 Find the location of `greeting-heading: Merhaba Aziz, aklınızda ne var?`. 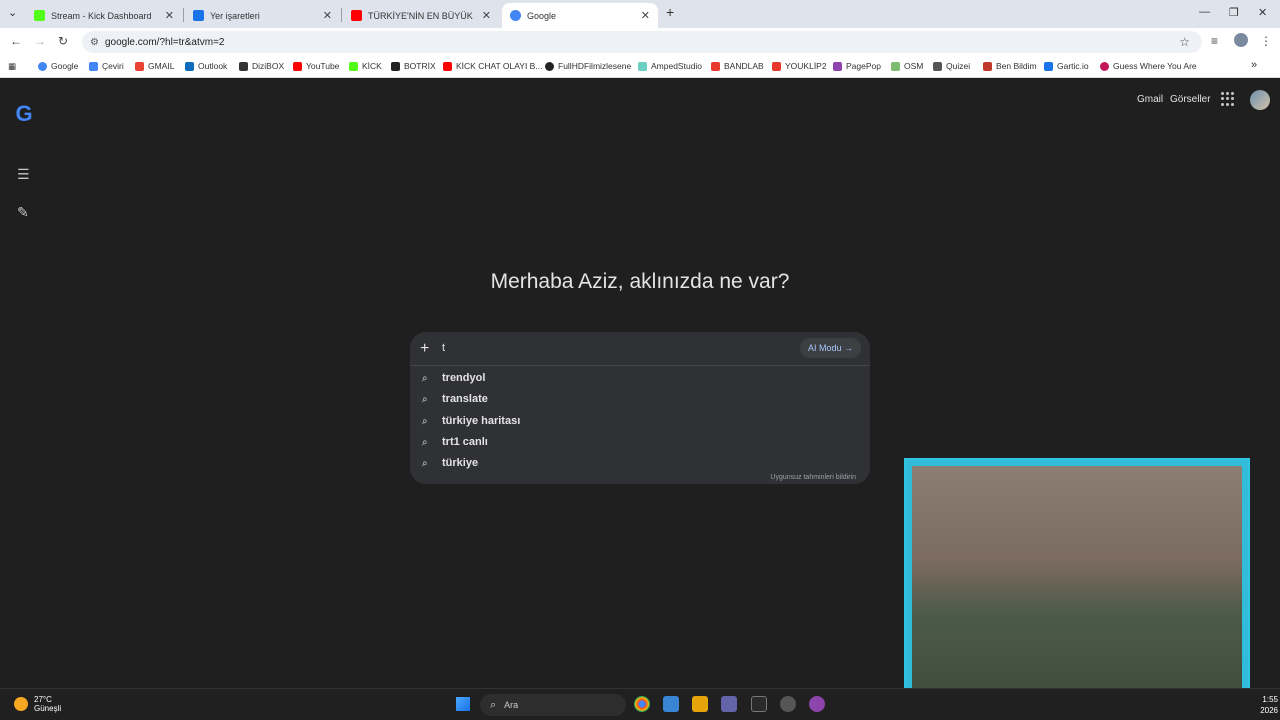

greeting-heading: Merhaba Aziz, aklınızda ne var? is located at coordinates (640, 281).